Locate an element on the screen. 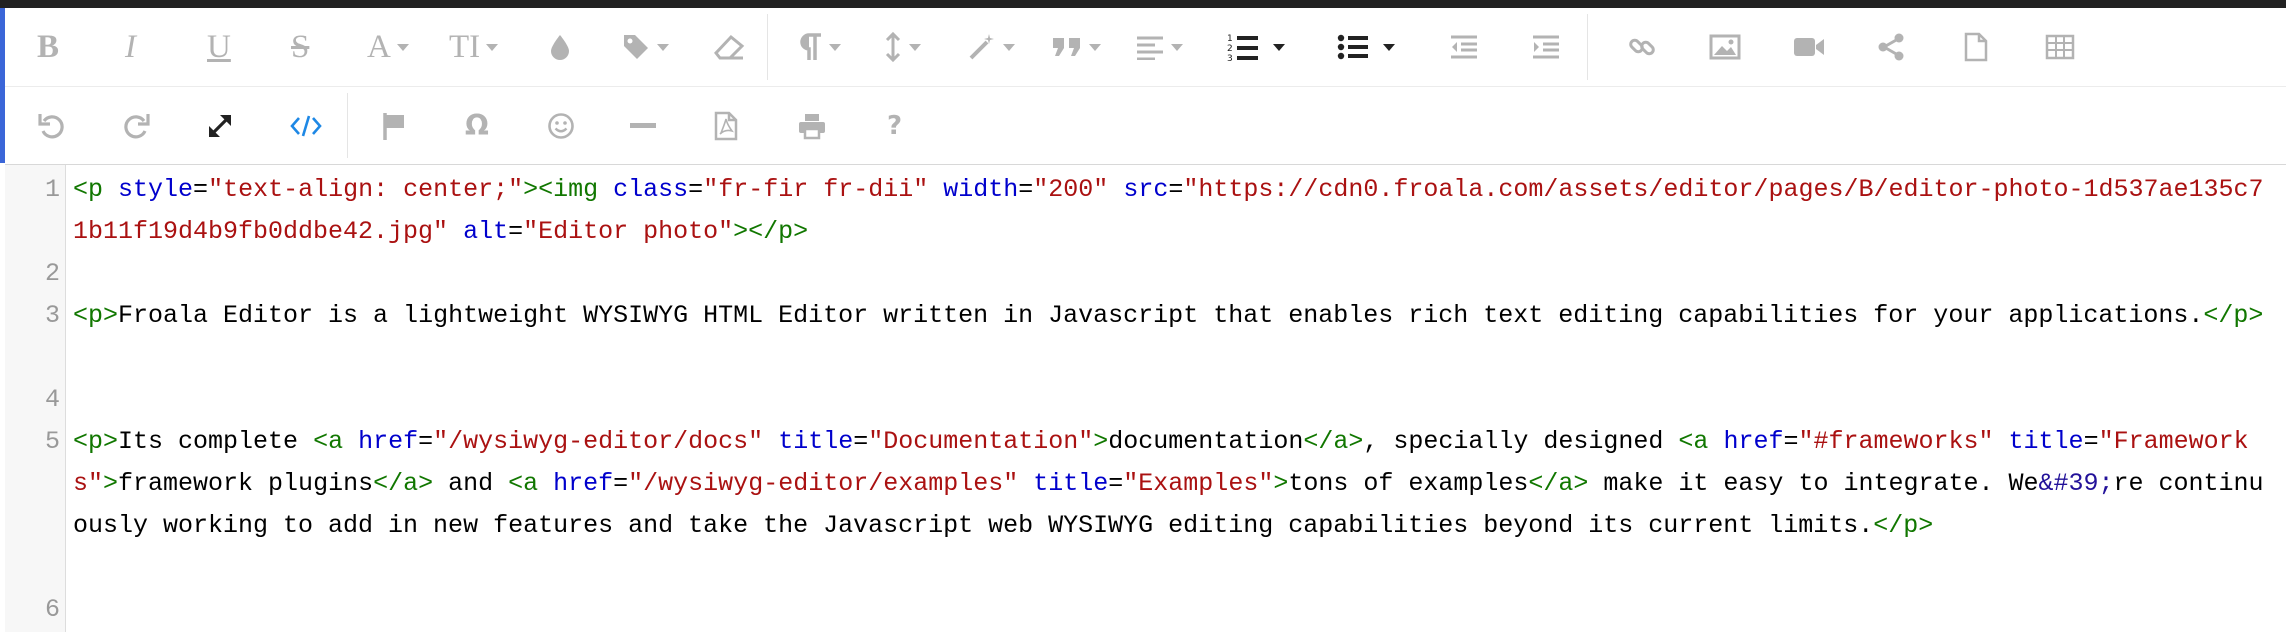 This screenshot has height=632, width=2286. align-button is located at coordinates (1159, 47).